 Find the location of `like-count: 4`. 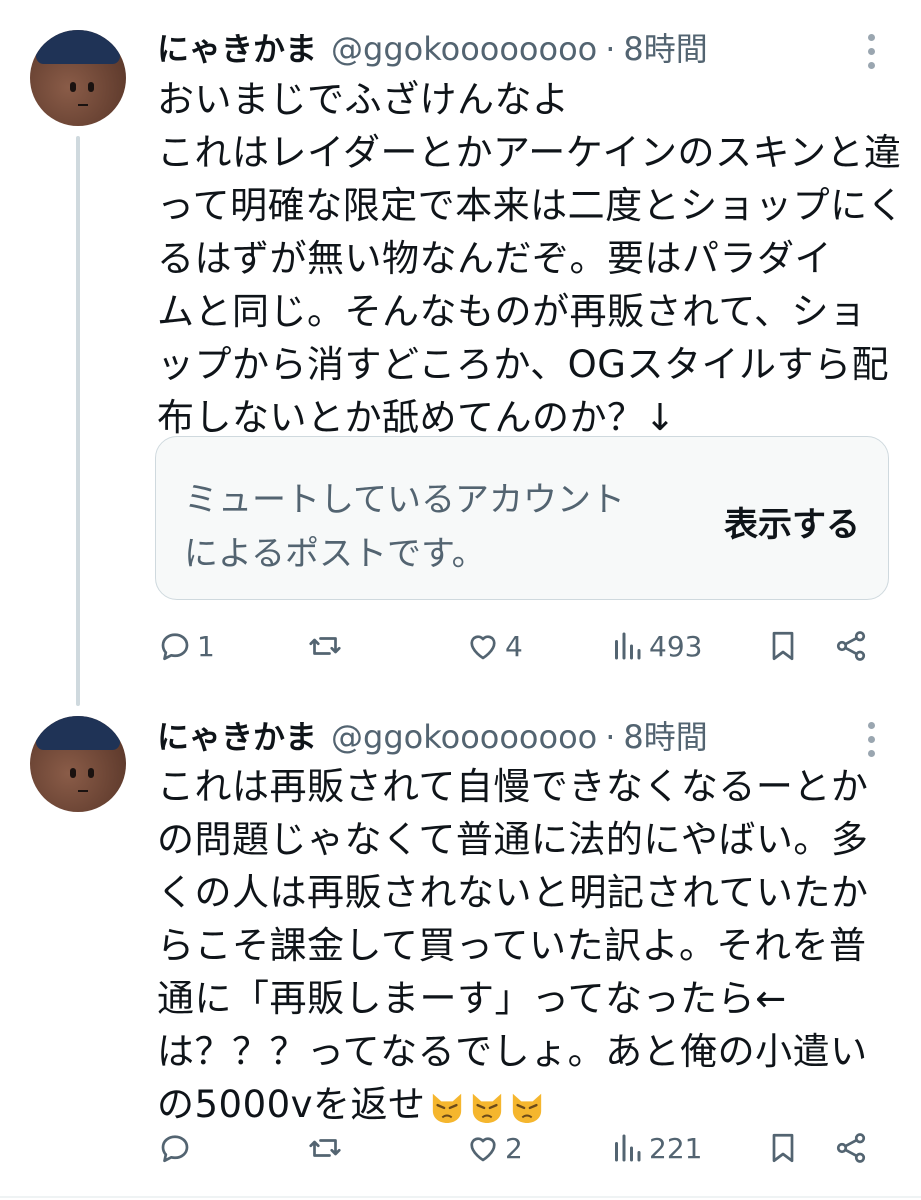

like-count: 4 is located at coordinates (514, 646).